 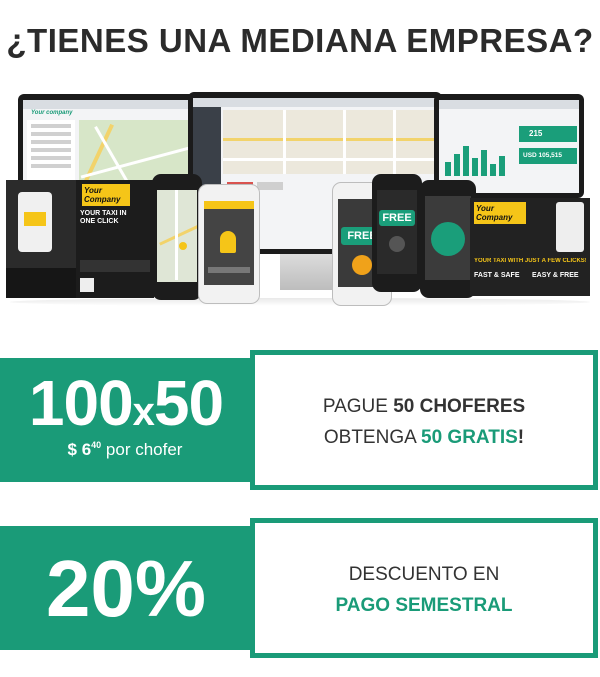 What do you see at coordinates (103, 217) in the screenshot?
I see `poster-tagline: YOUR TAXI IN ONE CLICK` at bounding box center [103, 217].